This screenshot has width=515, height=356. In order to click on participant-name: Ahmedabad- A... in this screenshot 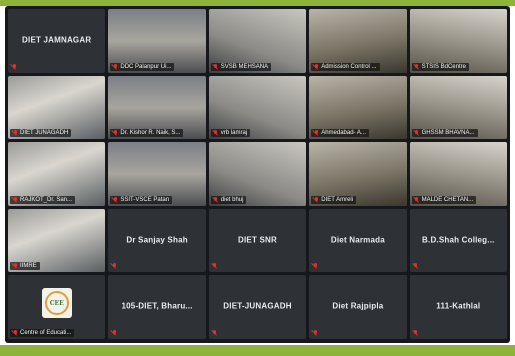, I will do `click(343, 133)`.